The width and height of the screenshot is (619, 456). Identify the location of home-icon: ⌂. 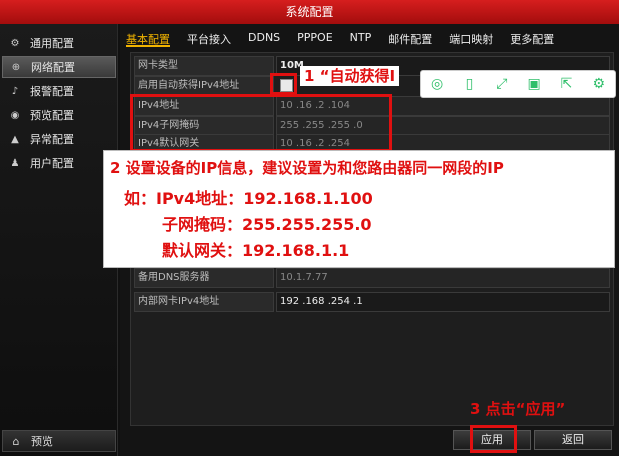
(16, 441).